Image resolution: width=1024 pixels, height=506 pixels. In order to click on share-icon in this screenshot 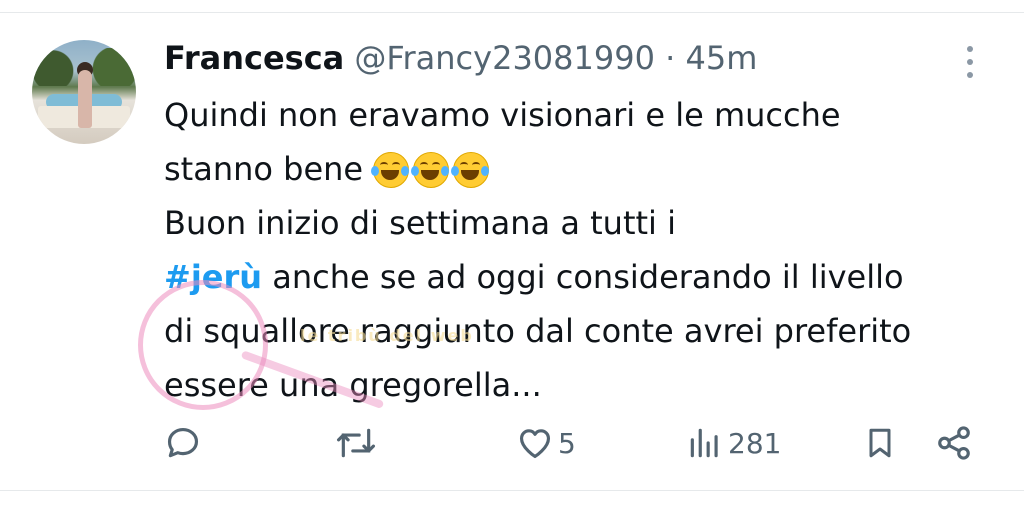, I will do `click(954, 443)`.